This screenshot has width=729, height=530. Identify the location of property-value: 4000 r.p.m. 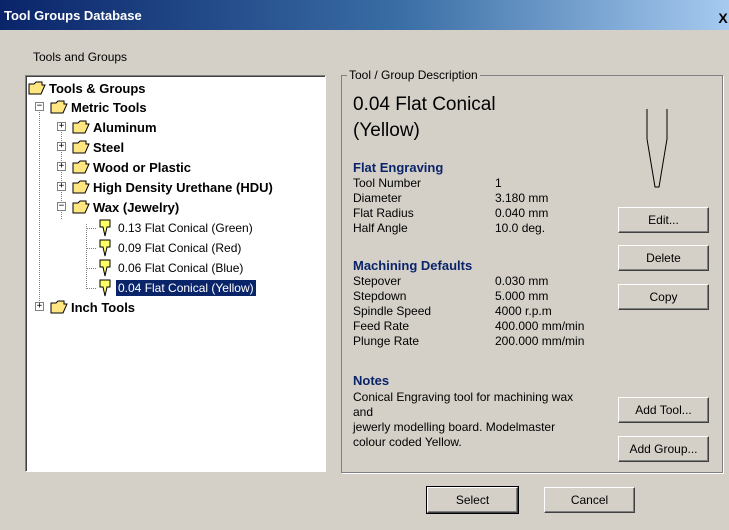
(523, 311).